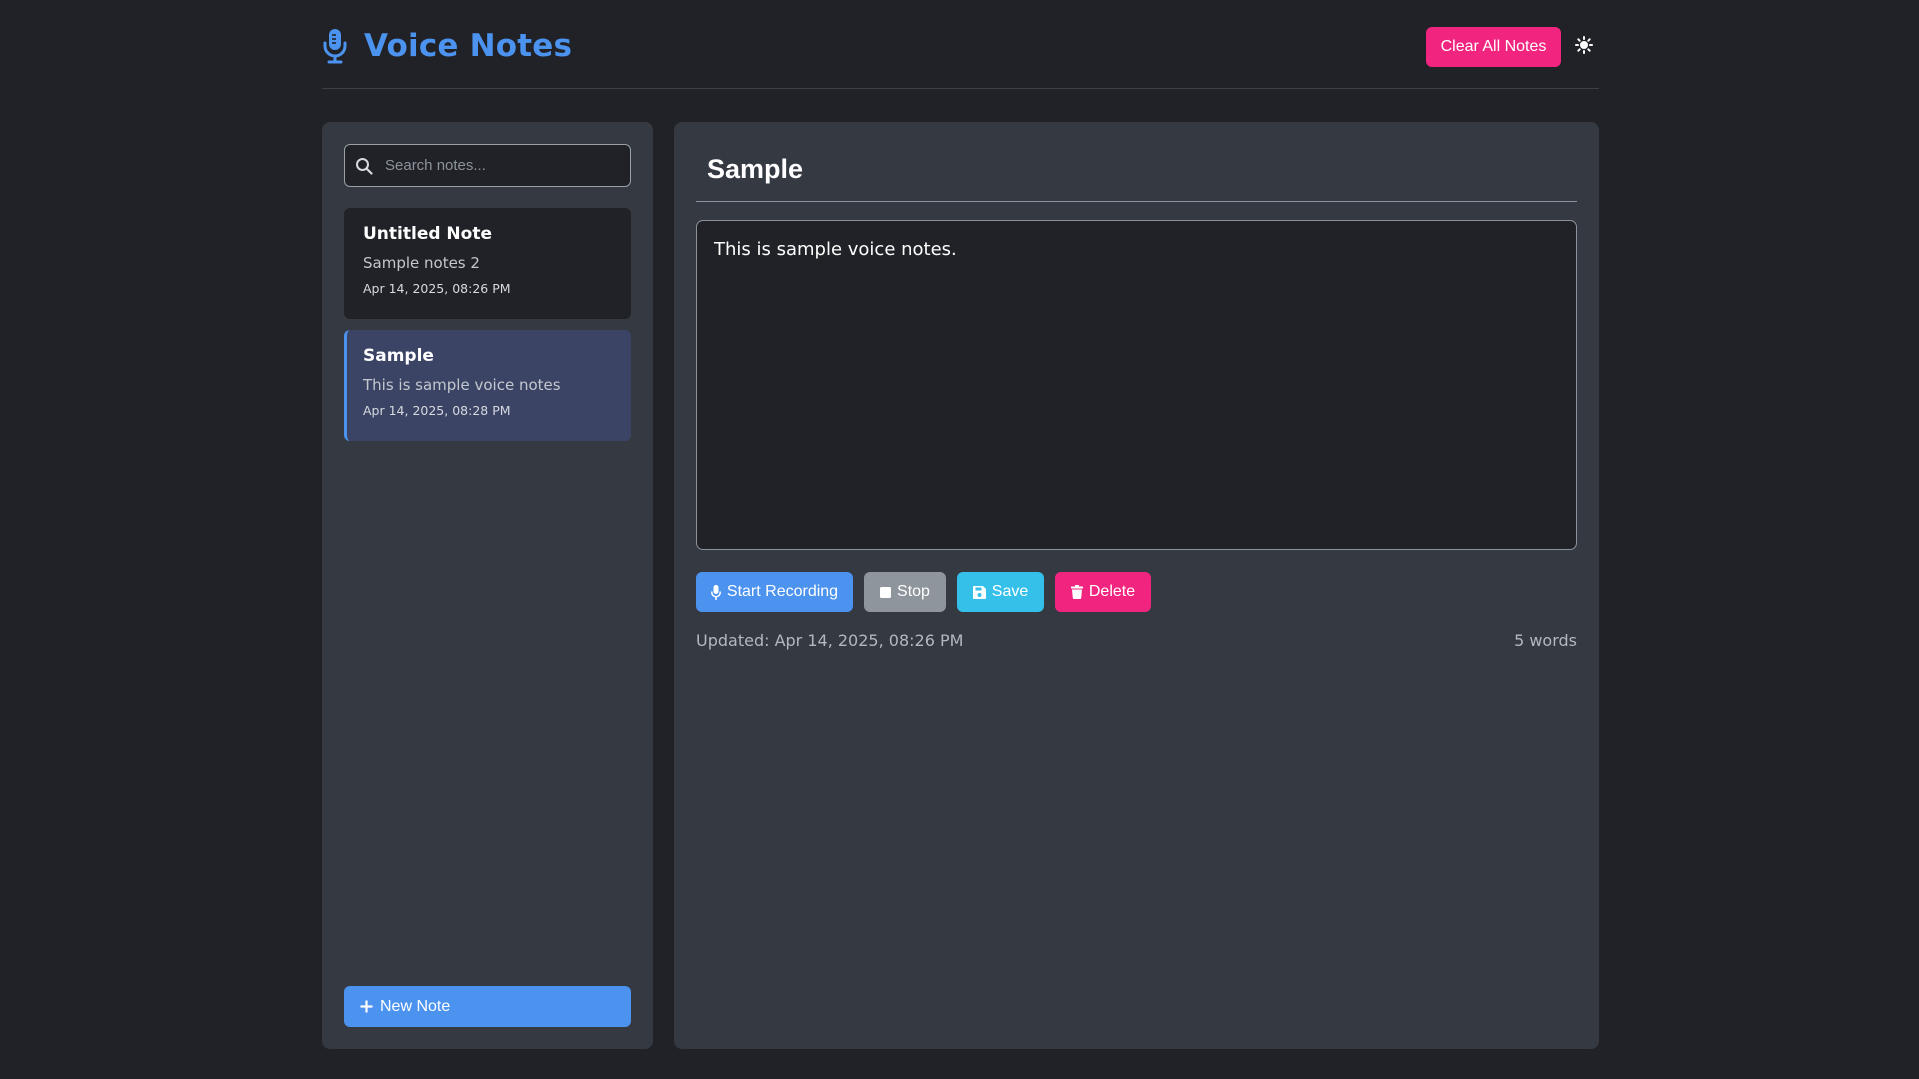 The image size is (1919, 1079). Describe the element at coordinates (437, 288) in the screenshot. I see `note-date: Apr 14, 2025, 08:26 PM` at that location.